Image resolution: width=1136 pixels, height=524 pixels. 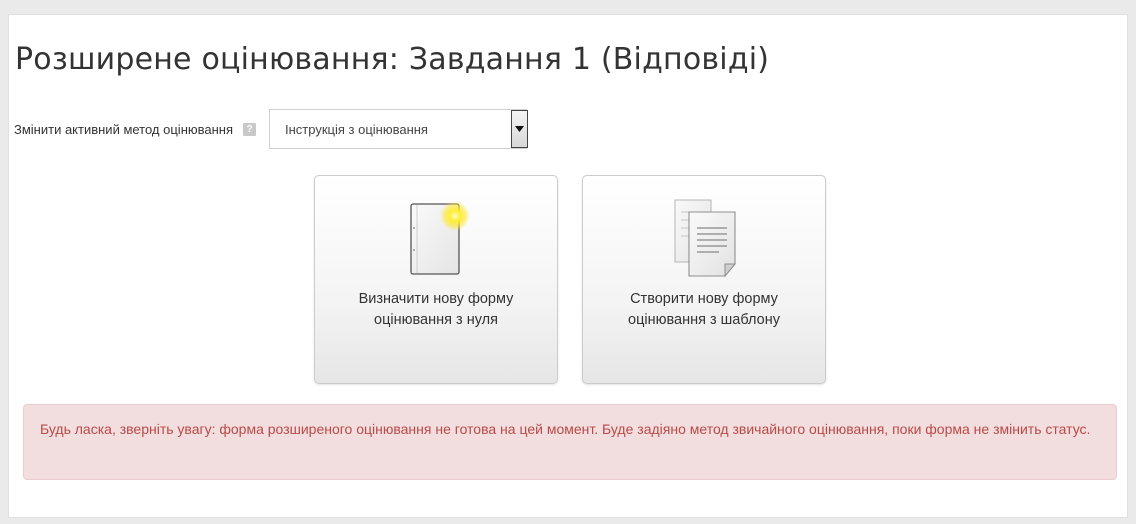 I want to click on blank-notebook-icon, so click(x=436, y=240).